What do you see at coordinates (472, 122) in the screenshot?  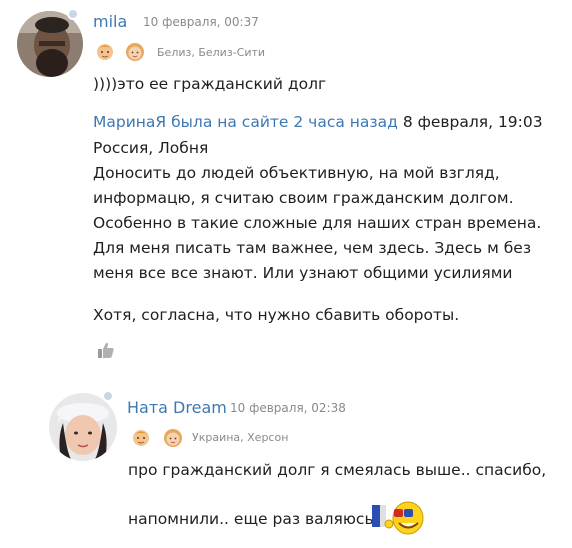 I see `quote-date: 8 февраля, 19:03` at bounding box center [472, 122].